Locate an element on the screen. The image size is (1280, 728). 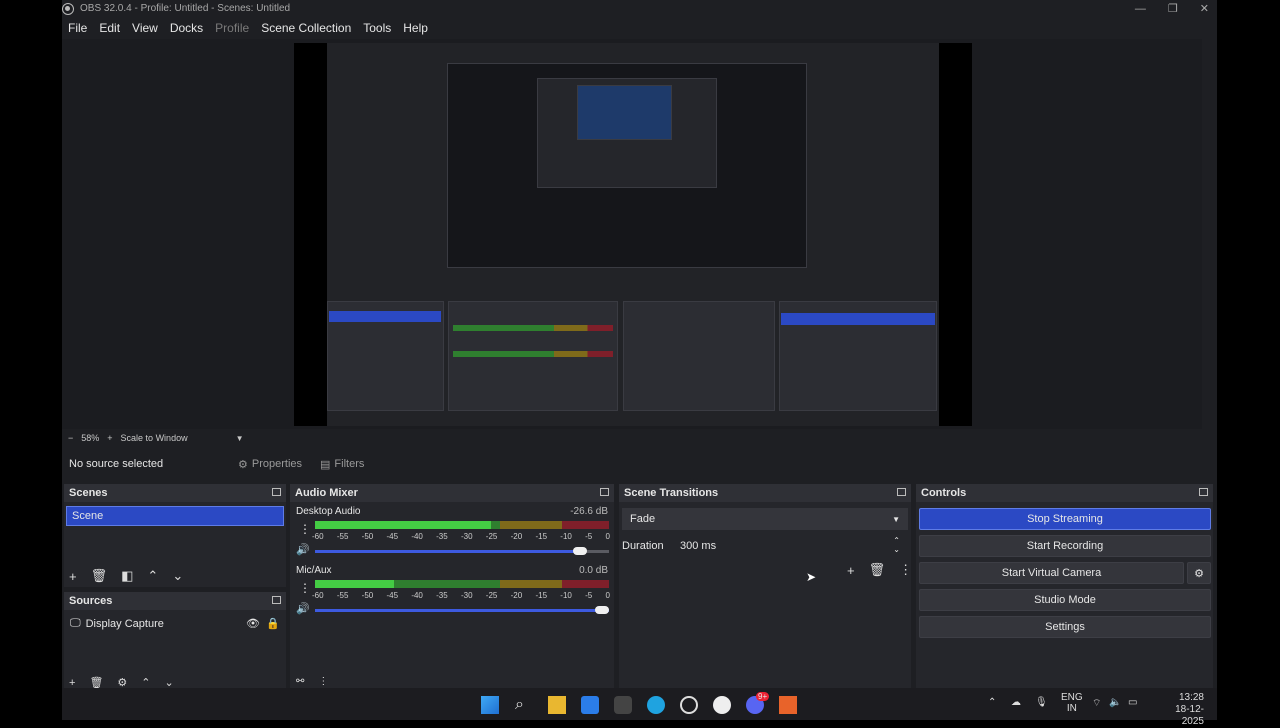
menu-scene-collection: Scene Collection is located at coordinates (306, 28).